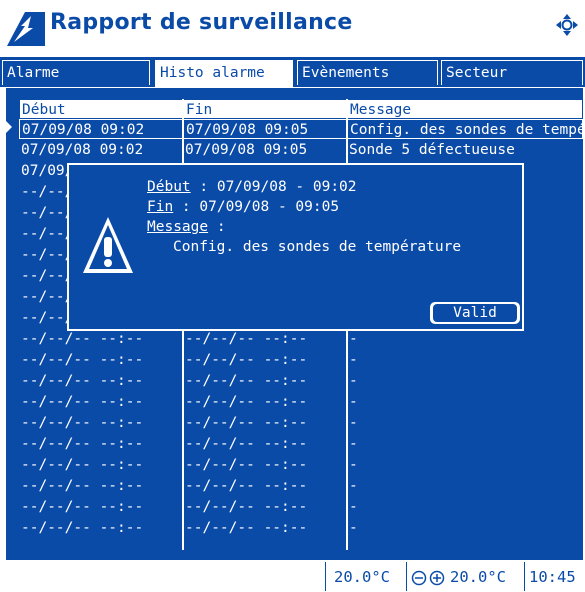 The height and width of the screenshot is (592, 585). Describe the element at coordinates (169, 187) in the screenshot. I see `dialog-start-label: Début` at that location.